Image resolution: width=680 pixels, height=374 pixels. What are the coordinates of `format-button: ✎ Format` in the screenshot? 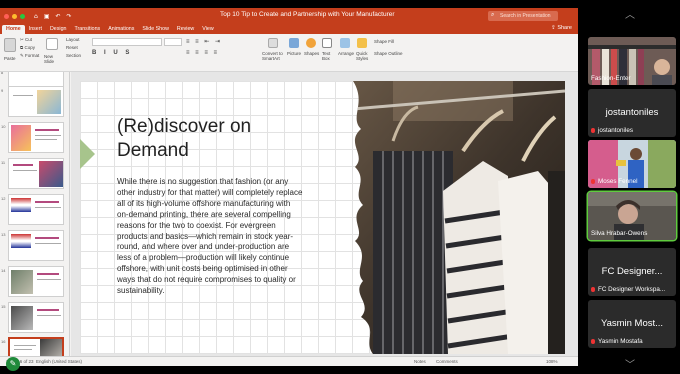 It's located at (29, 56).